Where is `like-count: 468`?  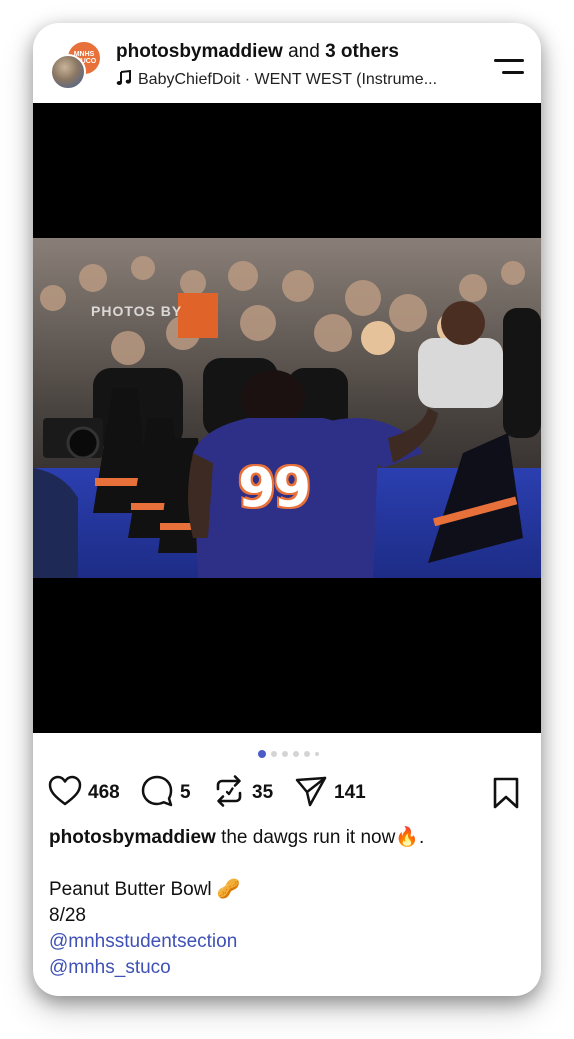
like-count: 468 is located at coordinates (104, 792).